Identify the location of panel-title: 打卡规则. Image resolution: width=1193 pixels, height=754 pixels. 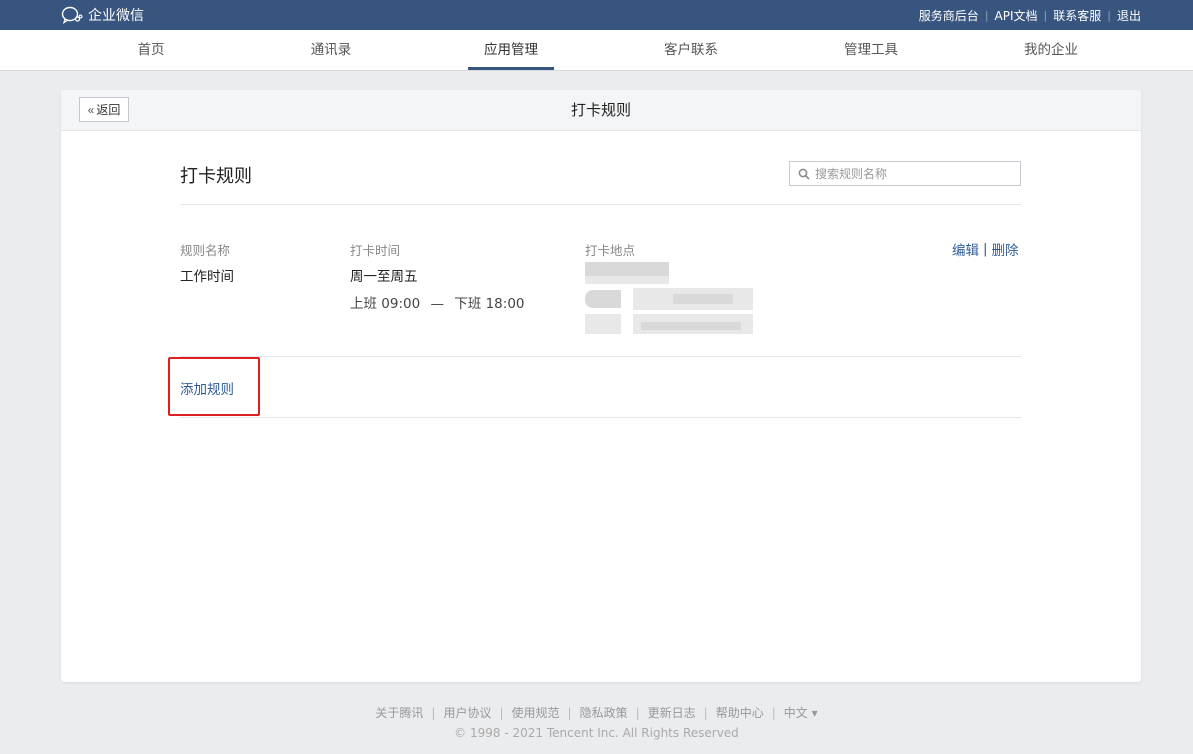
(600, 110).